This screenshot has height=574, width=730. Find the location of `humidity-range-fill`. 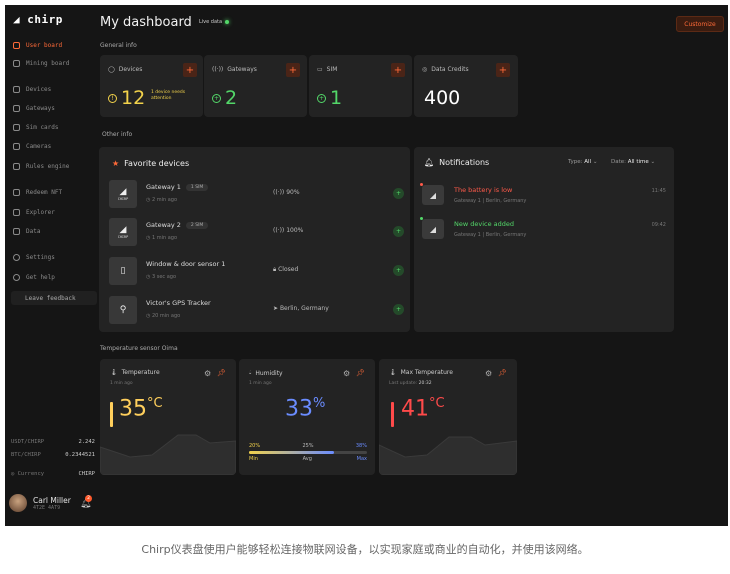

humidity-range-fill is located at coordinates (291, 452).